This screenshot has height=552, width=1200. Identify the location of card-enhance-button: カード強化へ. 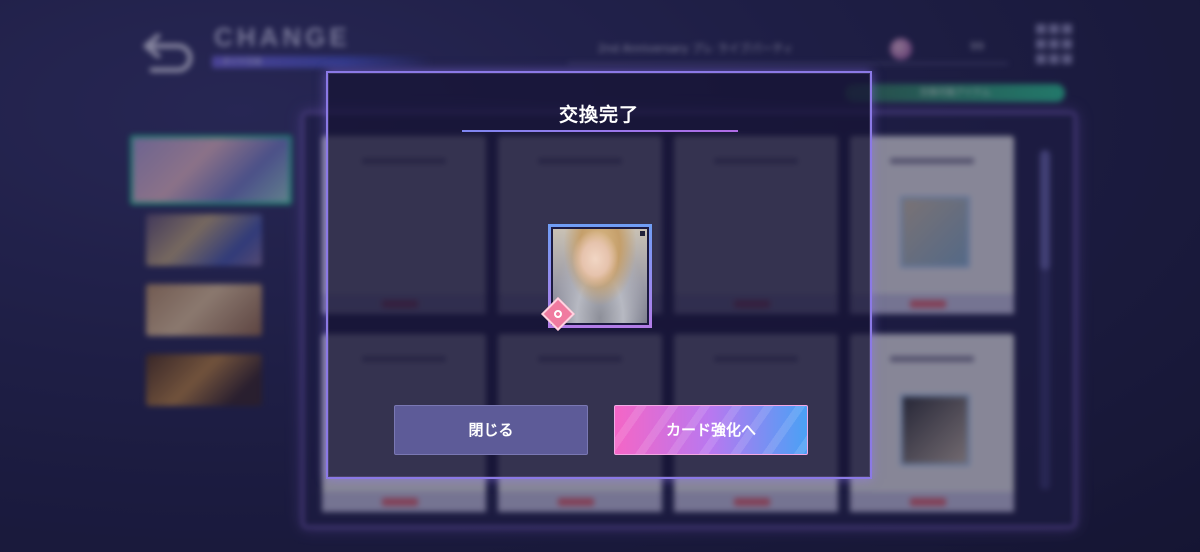
(711, 430).